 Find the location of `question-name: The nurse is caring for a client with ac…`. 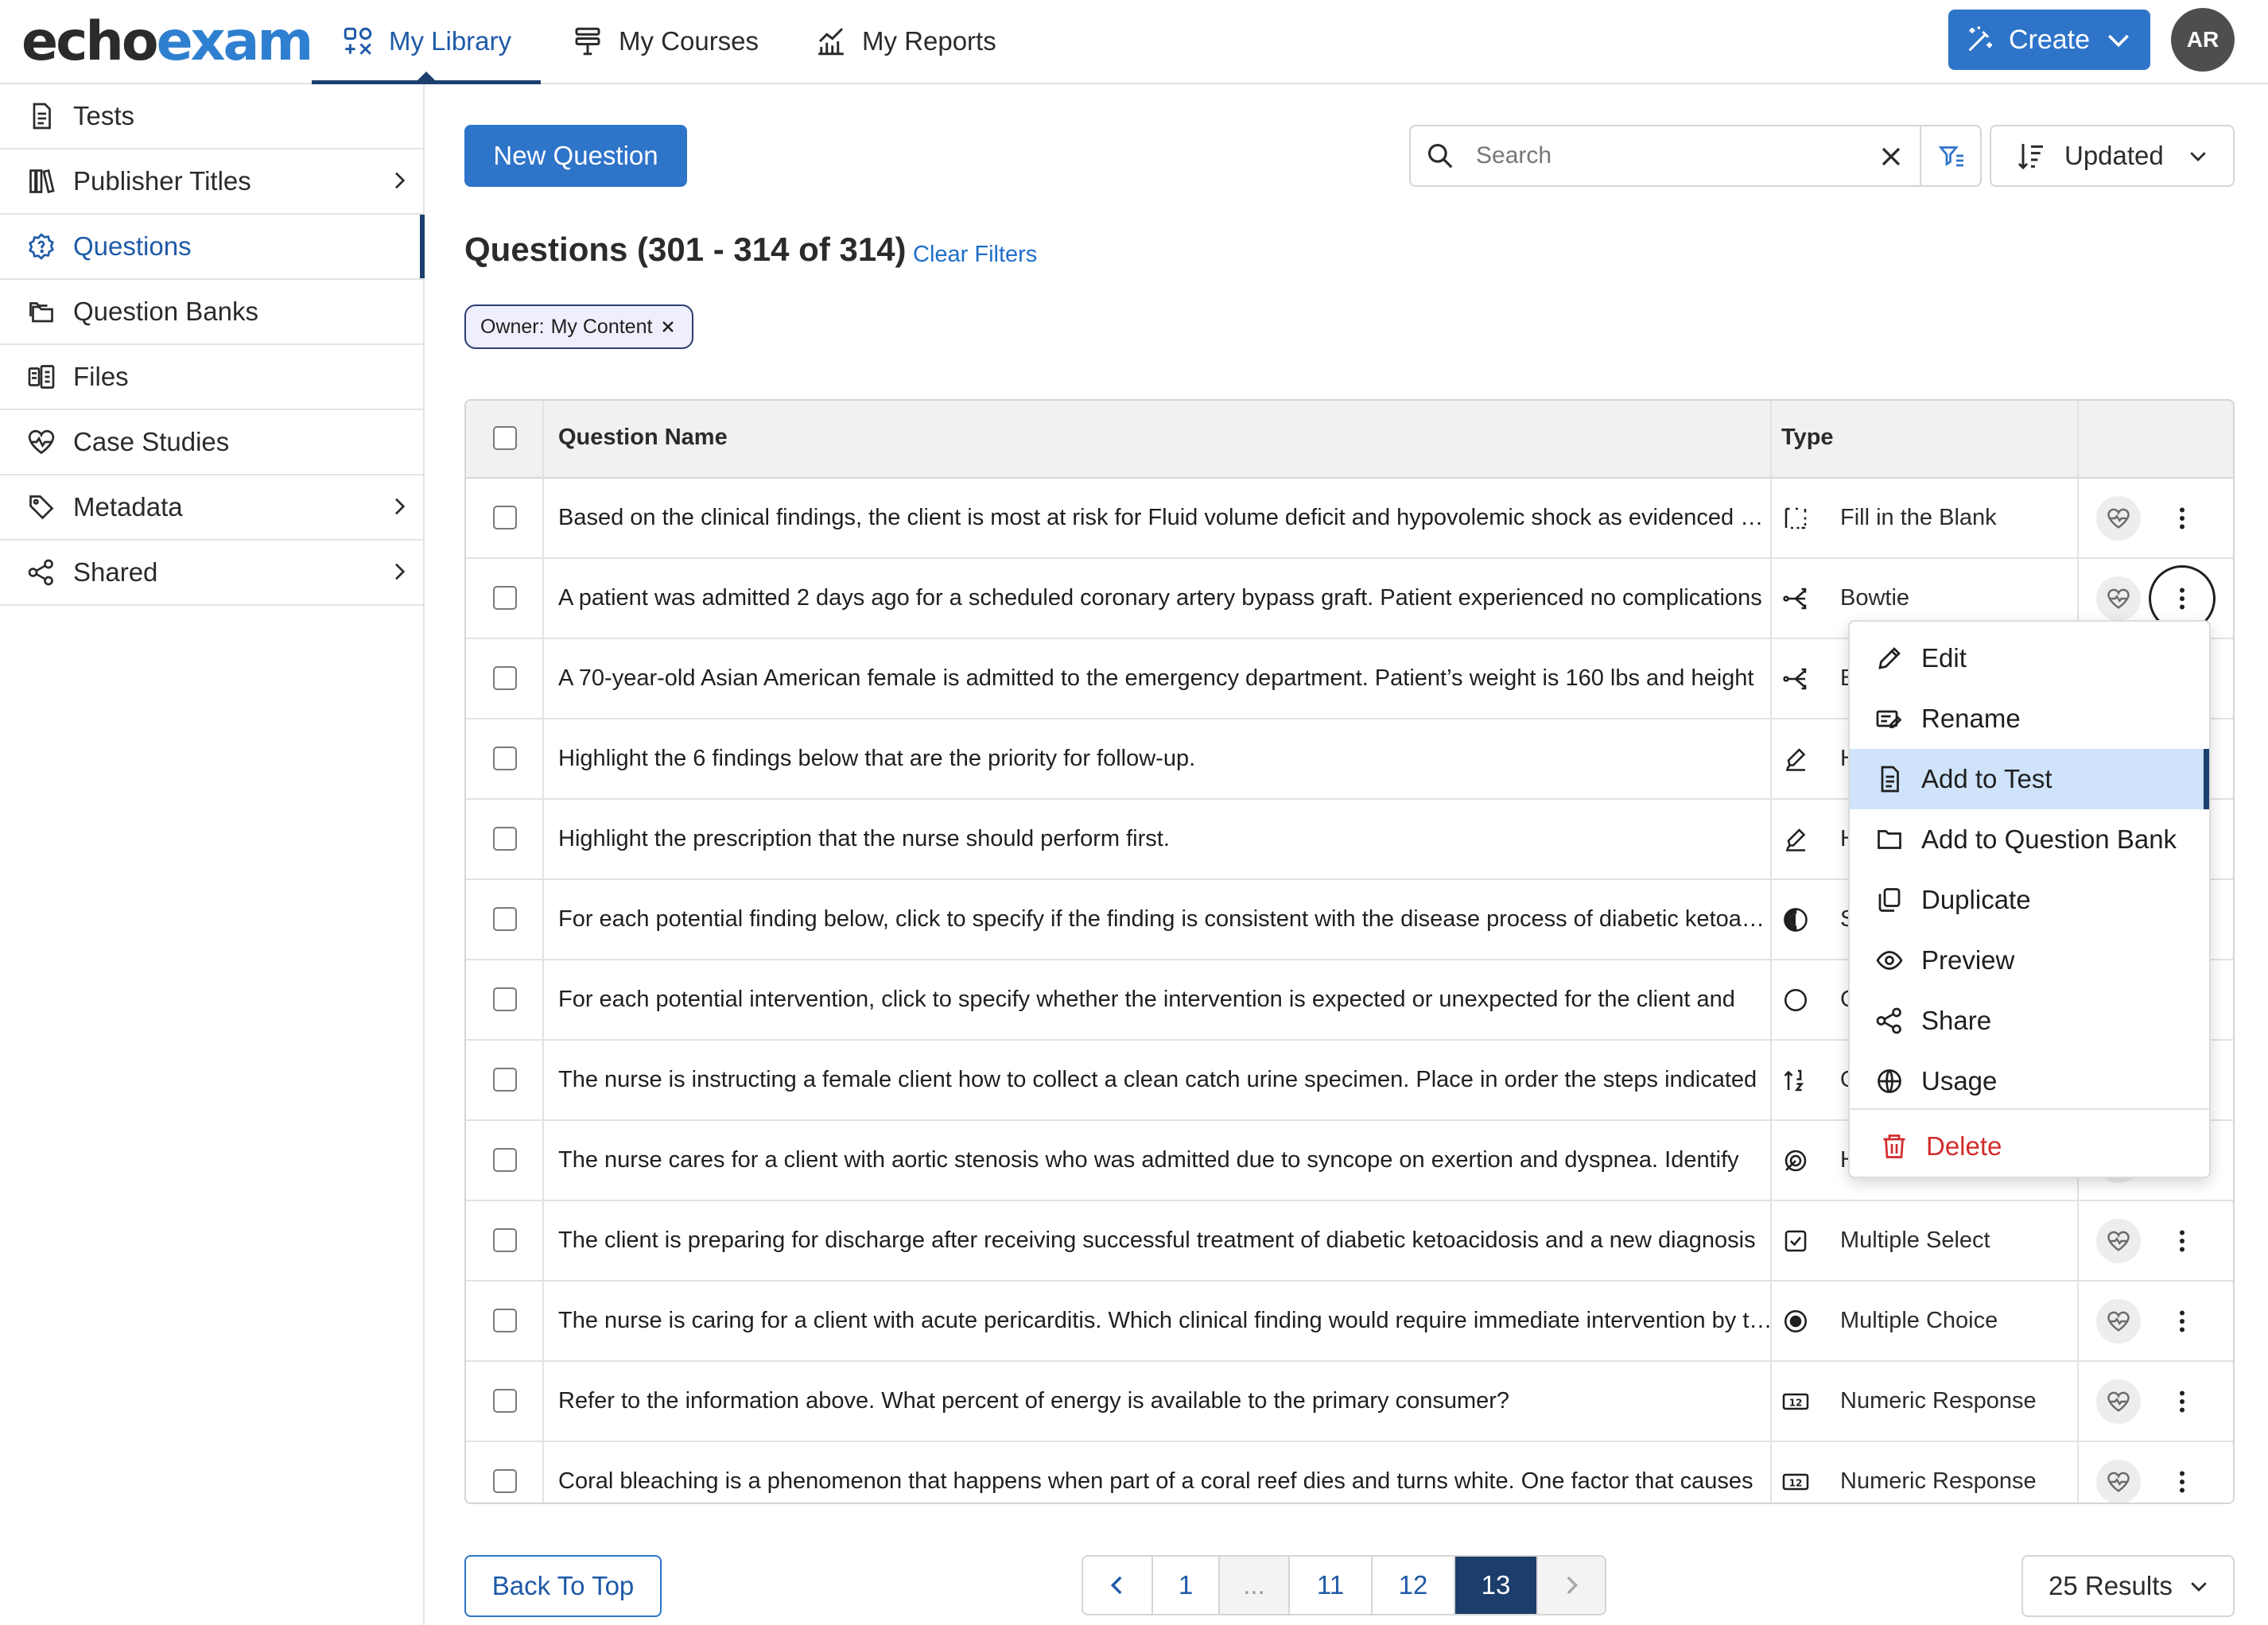

question-name: The nurse is caring for a client with ac… is located at coordinates (1166, 1321).